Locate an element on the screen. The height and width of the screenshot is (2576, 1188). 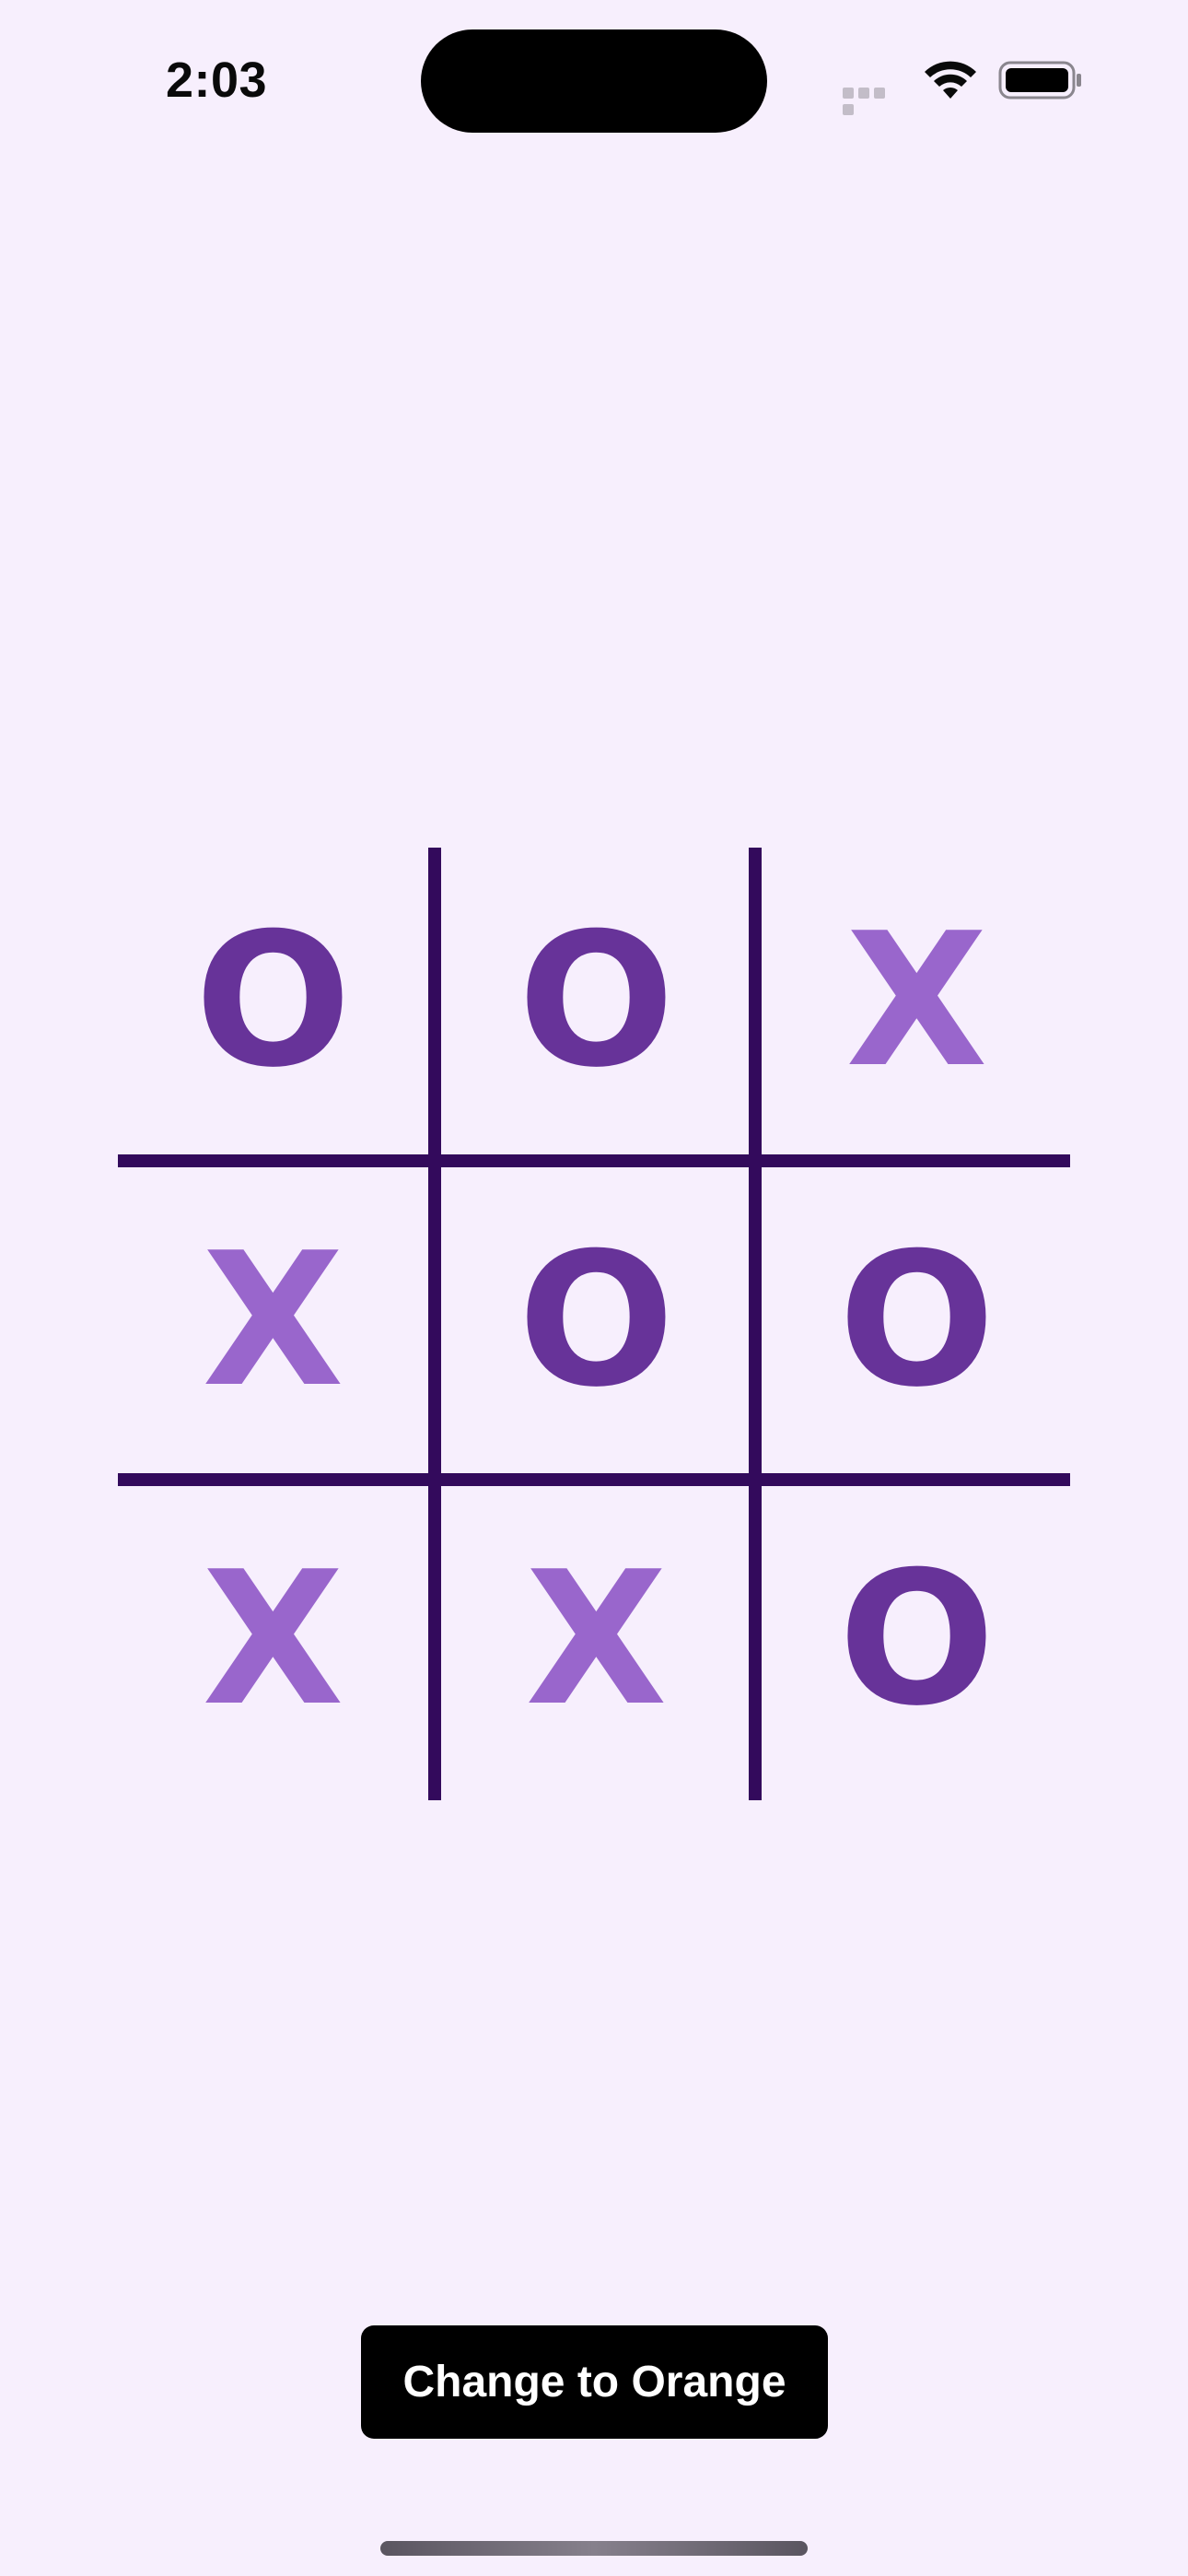
board-cell-1-1: O is located at coordinates (596, 1320).